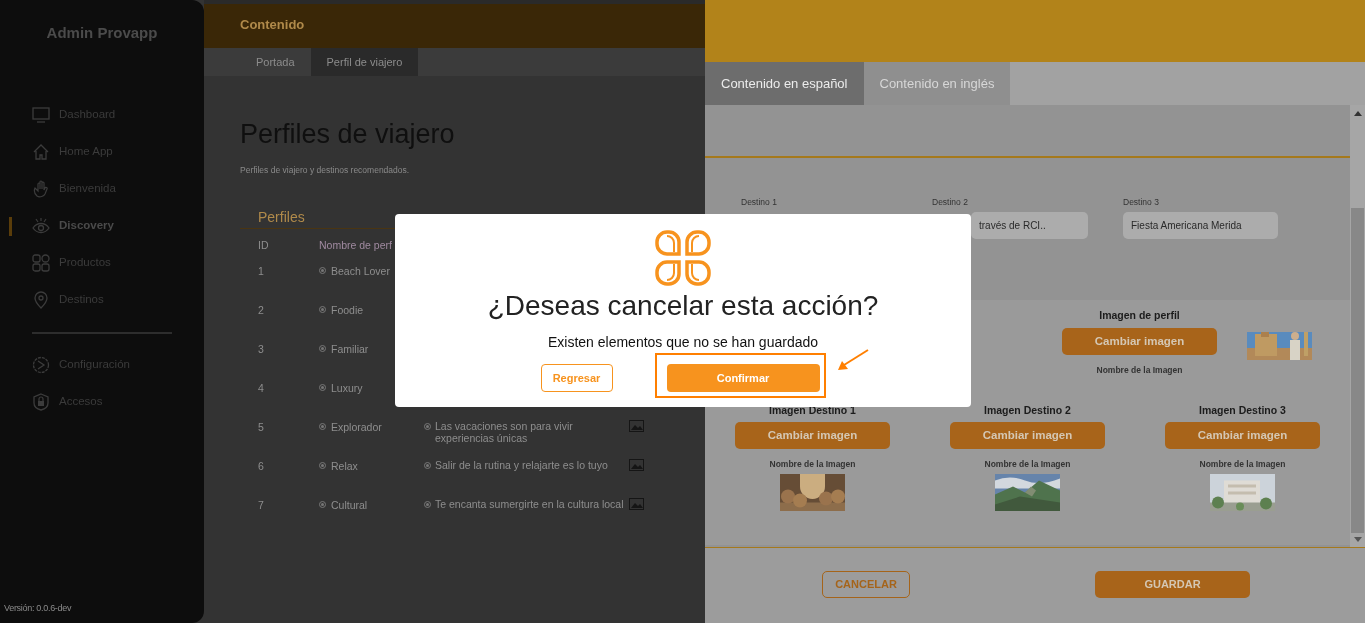 Image resolution: width=1365 pixels, height=623 pixels. I want to click on table-cell: 2, so click(261, 310).